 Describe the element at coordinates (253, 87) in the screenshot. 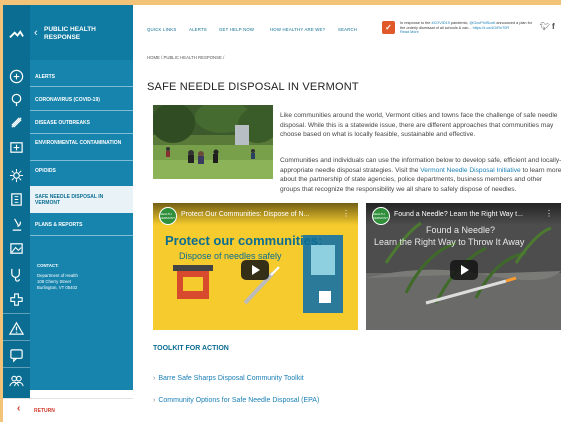

I see `page-title: SAFE NEEDLE DISPOSAL IN VERMONT` at that location.